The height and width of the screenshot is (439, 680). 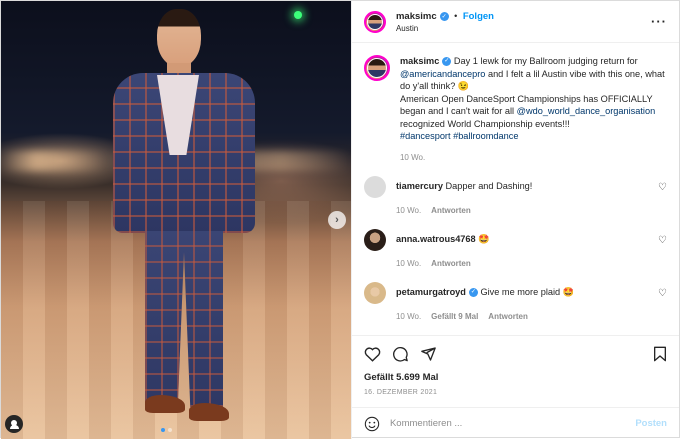 I want to click on comment-text: Give me more plaid 🤩, so click(x=527, y=291).